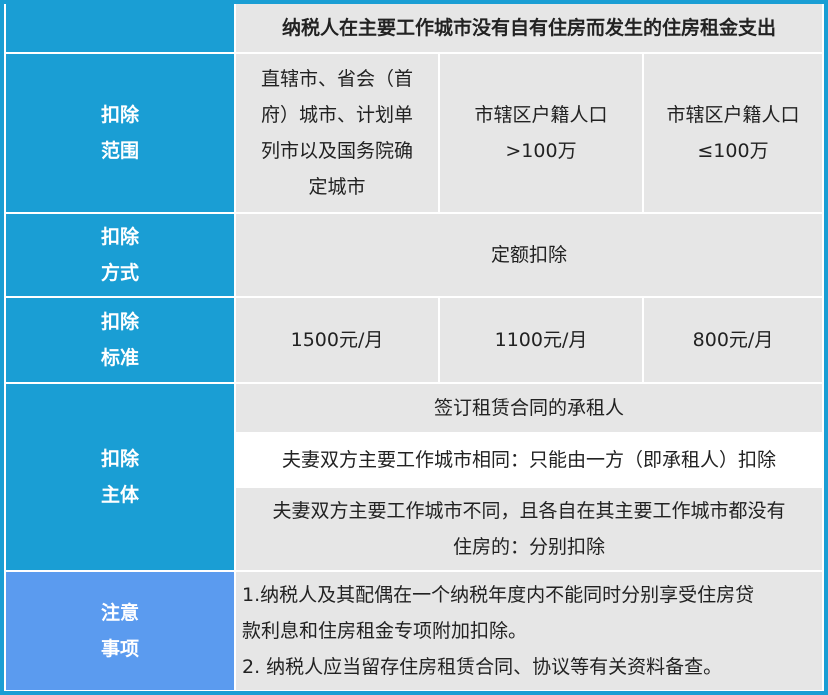 Image resolution: width=828 pixels, height=695 pixels. Describe the element at coordinates (337, 340) in the screenshot. I see `standard-value-1: 1500元/月` at that location.